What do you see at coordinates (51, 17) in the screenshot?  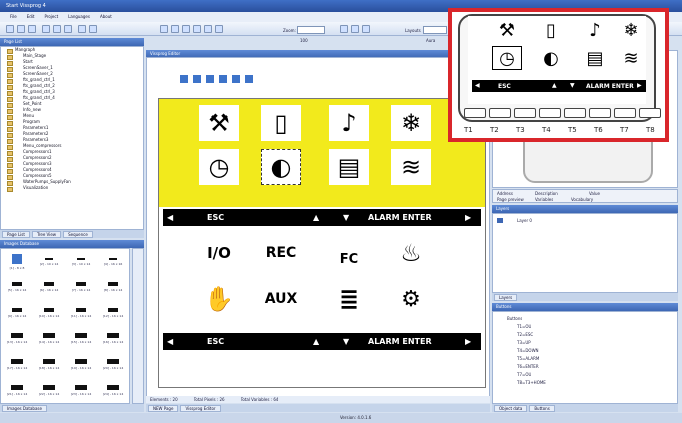 I see `menu-project: Project` at bounding box center [51, 17].